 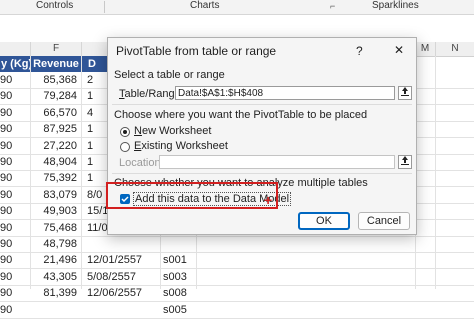 I want to click on table-cell-revenue, so click(x=54, y=310).